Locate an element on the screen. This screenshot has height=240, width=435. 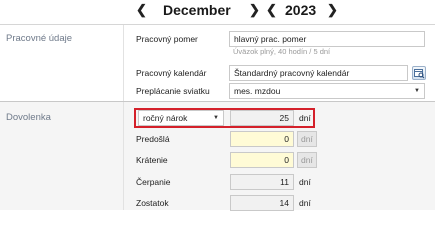
calendar-lookup-icon is located at coordinates (419, 74).